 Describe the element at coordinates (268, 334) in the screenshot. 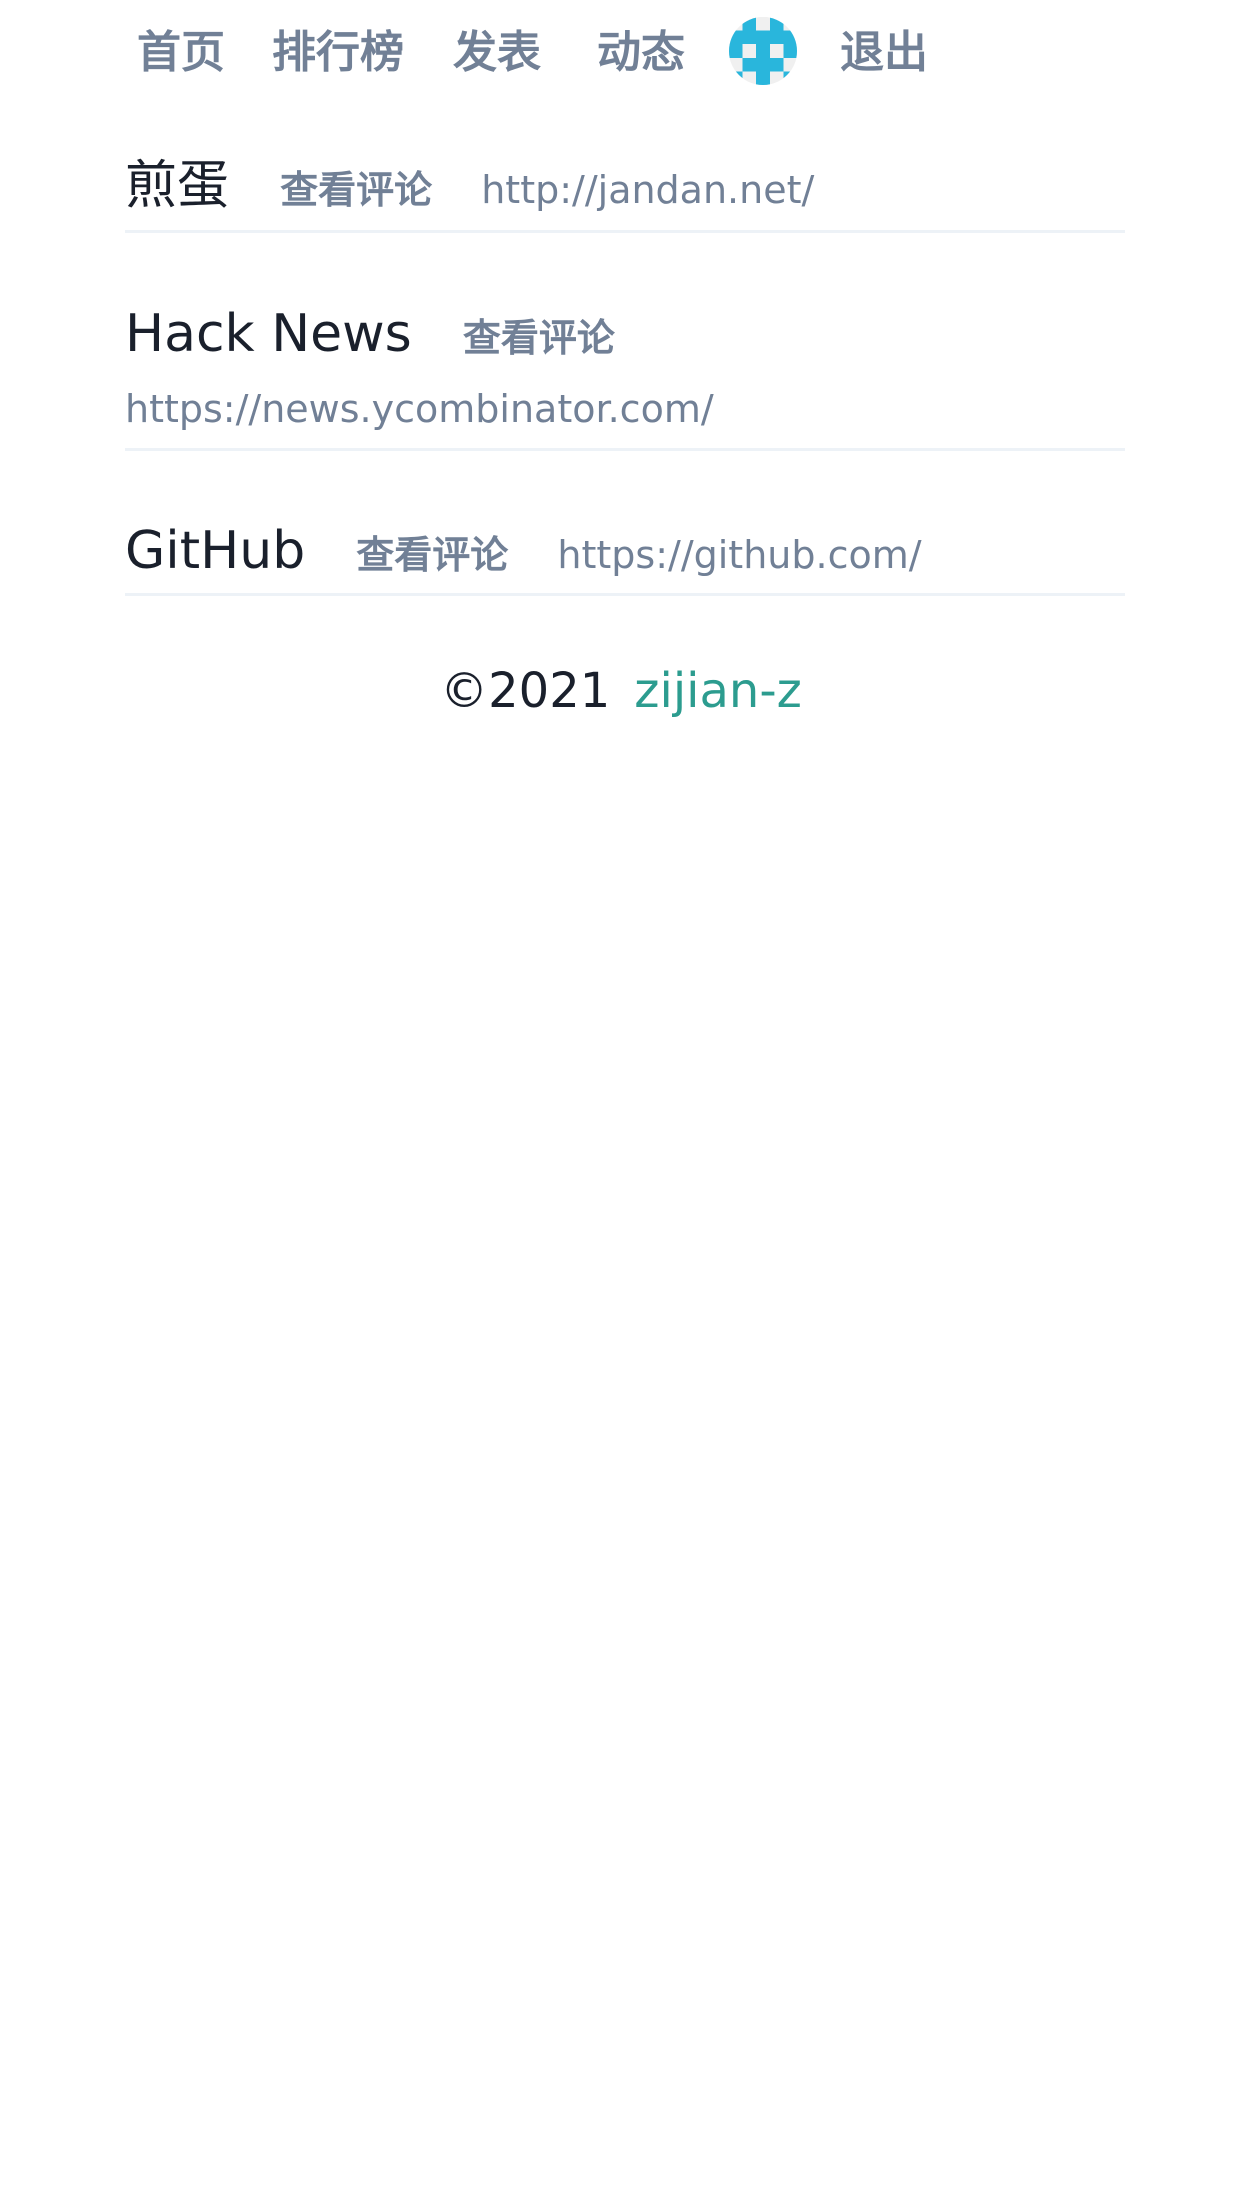

I see `site-title: Hack News` at that location.